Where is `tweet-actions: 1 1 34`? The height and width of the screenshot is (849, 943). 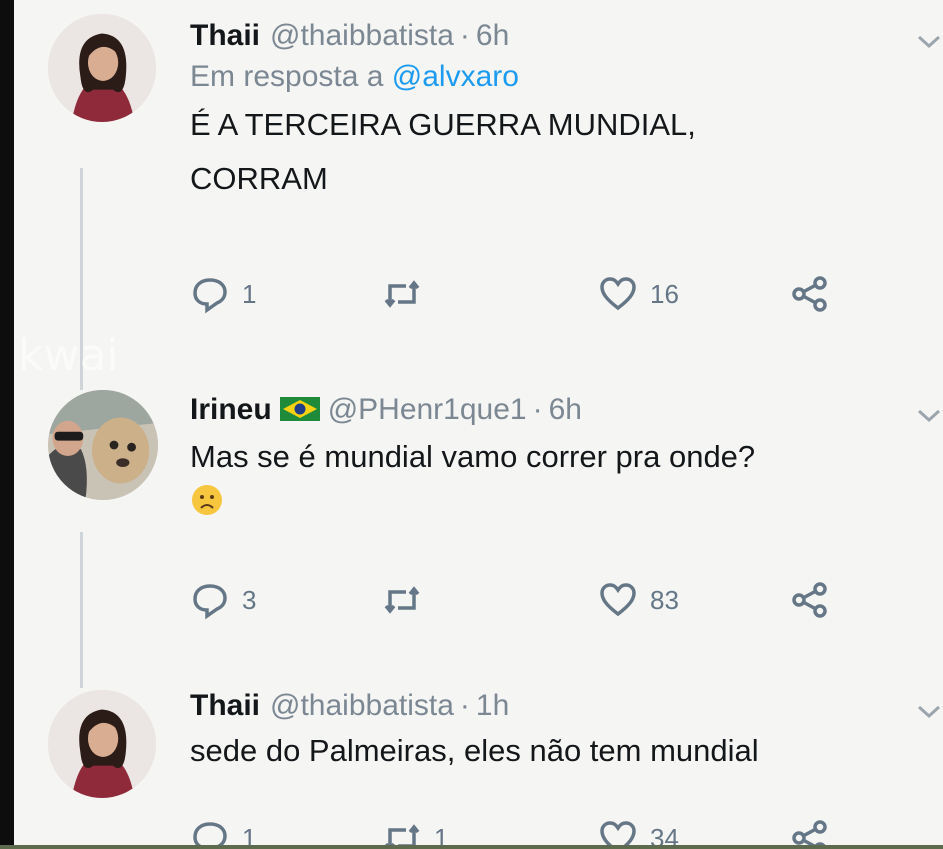
tweet-actions: 1 1 34 is located at coordinates (530, 831).